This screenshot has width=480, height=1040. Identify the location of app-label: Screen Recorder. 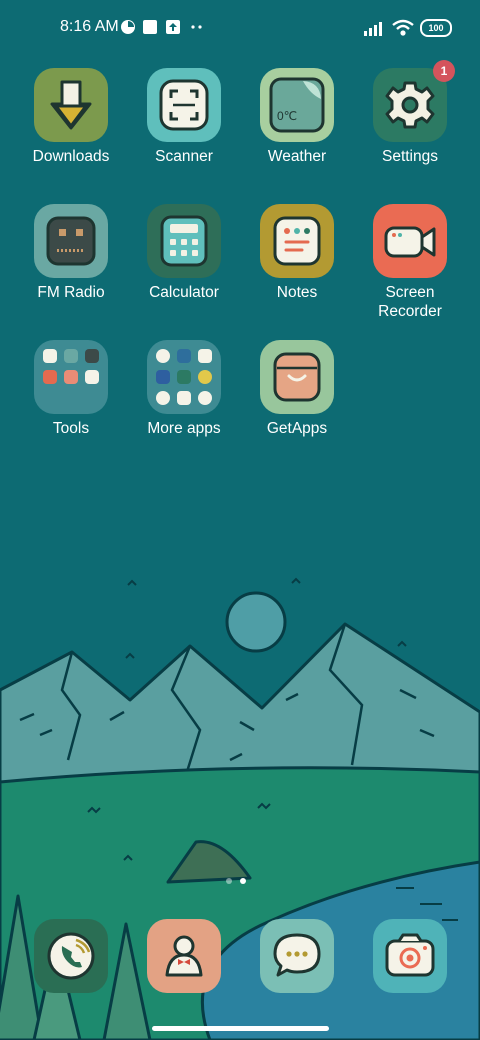
(410, 302).